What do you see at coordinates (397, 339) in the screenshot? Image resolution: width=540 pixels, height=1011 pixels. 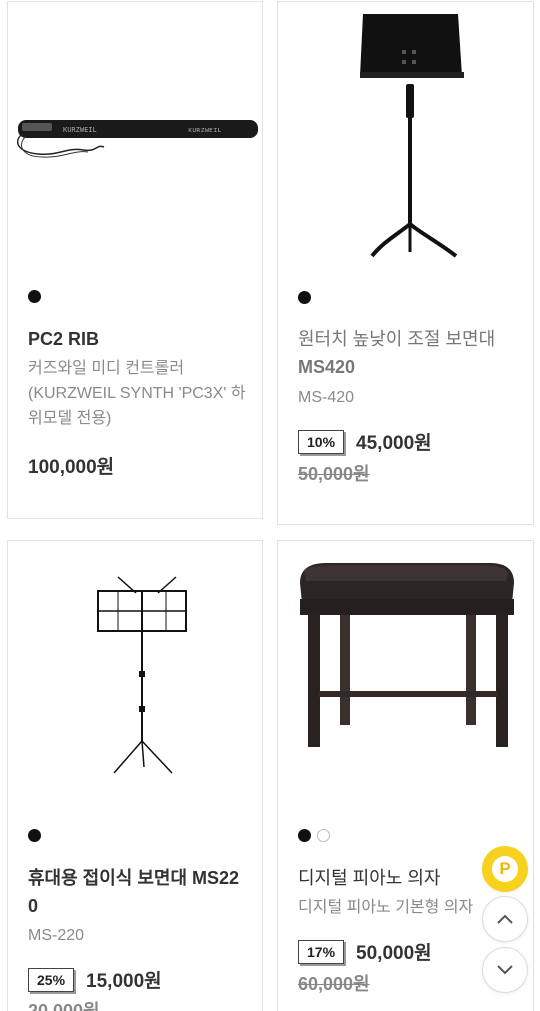 I see `product-name-text: 원터치 높낮이 조절 보면대` at bounding box center [397, 339].